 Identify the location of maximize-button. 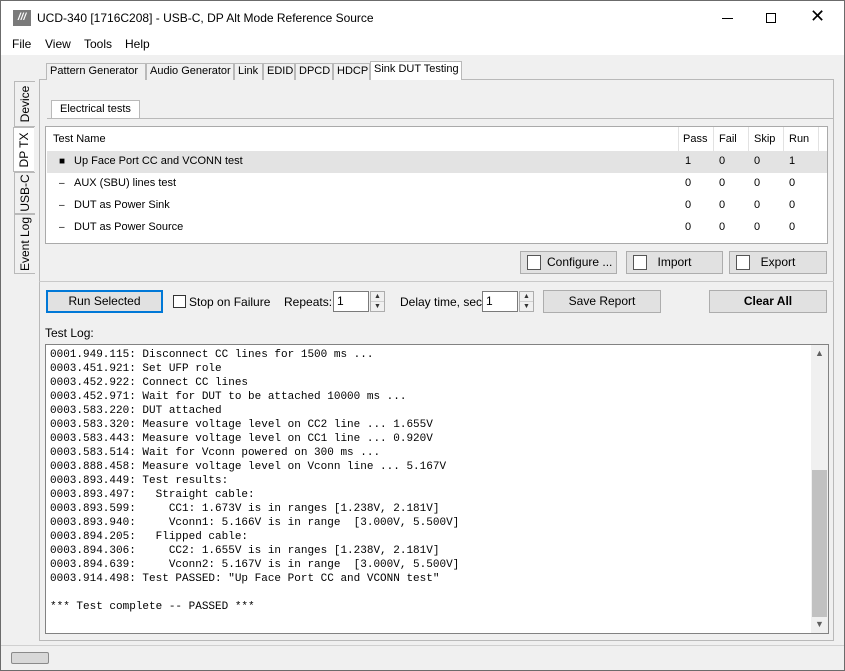
(772, 18).